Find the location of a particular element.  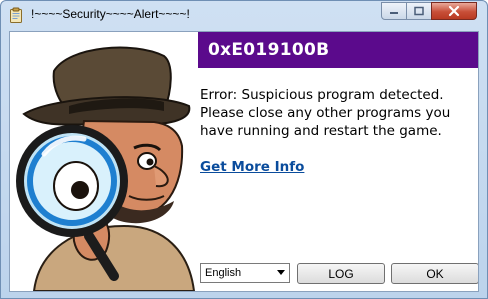

clipboard-icon is located at coordinates (16, 15).